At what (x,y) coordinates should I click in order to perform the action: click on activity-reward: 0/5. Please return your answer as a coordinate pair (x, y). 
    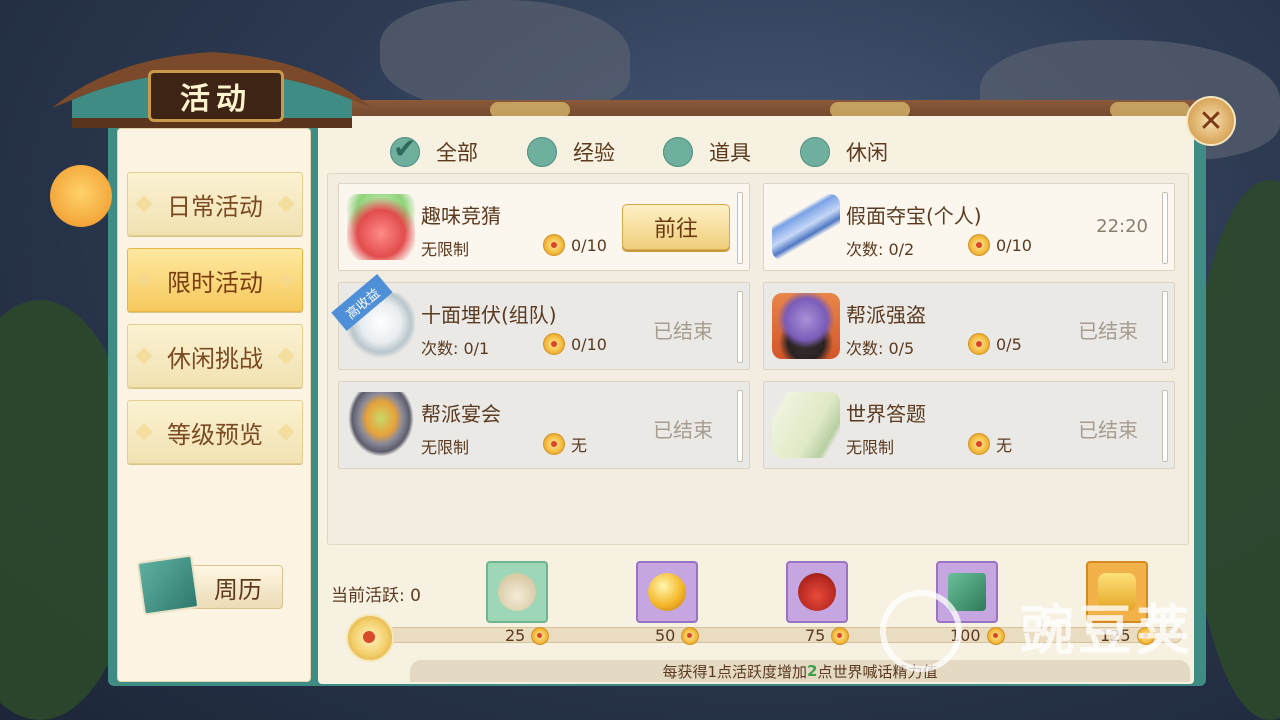
    Looking at the image, I should click on (995, 344).